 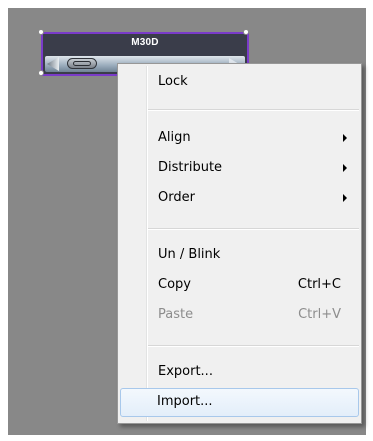 What do you see at coordinates (41, 73) in the screenshot?
I see `resize-handle-bottom-left` at bounding box center [41, 73].